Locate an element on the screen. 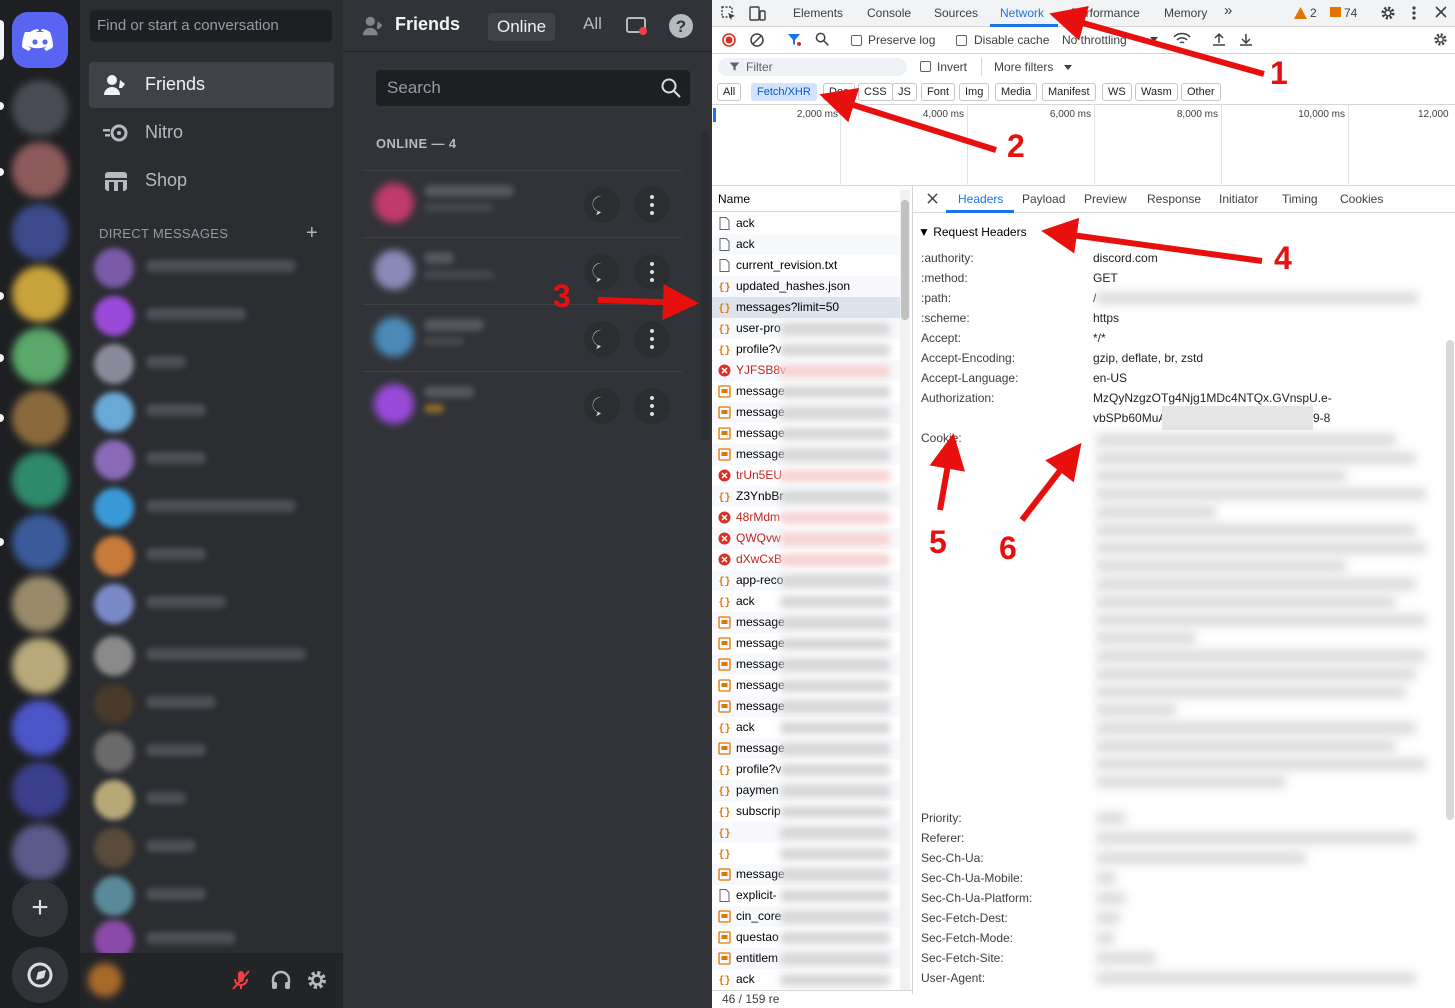  annotation-label-6: 6 is located at coordinates (1008, 548).